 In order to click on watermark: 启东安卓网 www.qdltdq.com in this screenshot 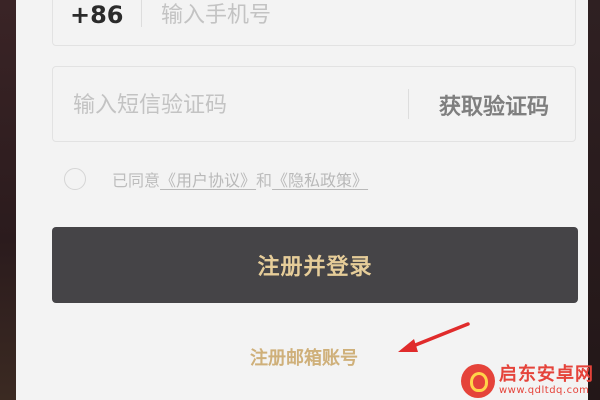, I will do `click(527, 381)`.